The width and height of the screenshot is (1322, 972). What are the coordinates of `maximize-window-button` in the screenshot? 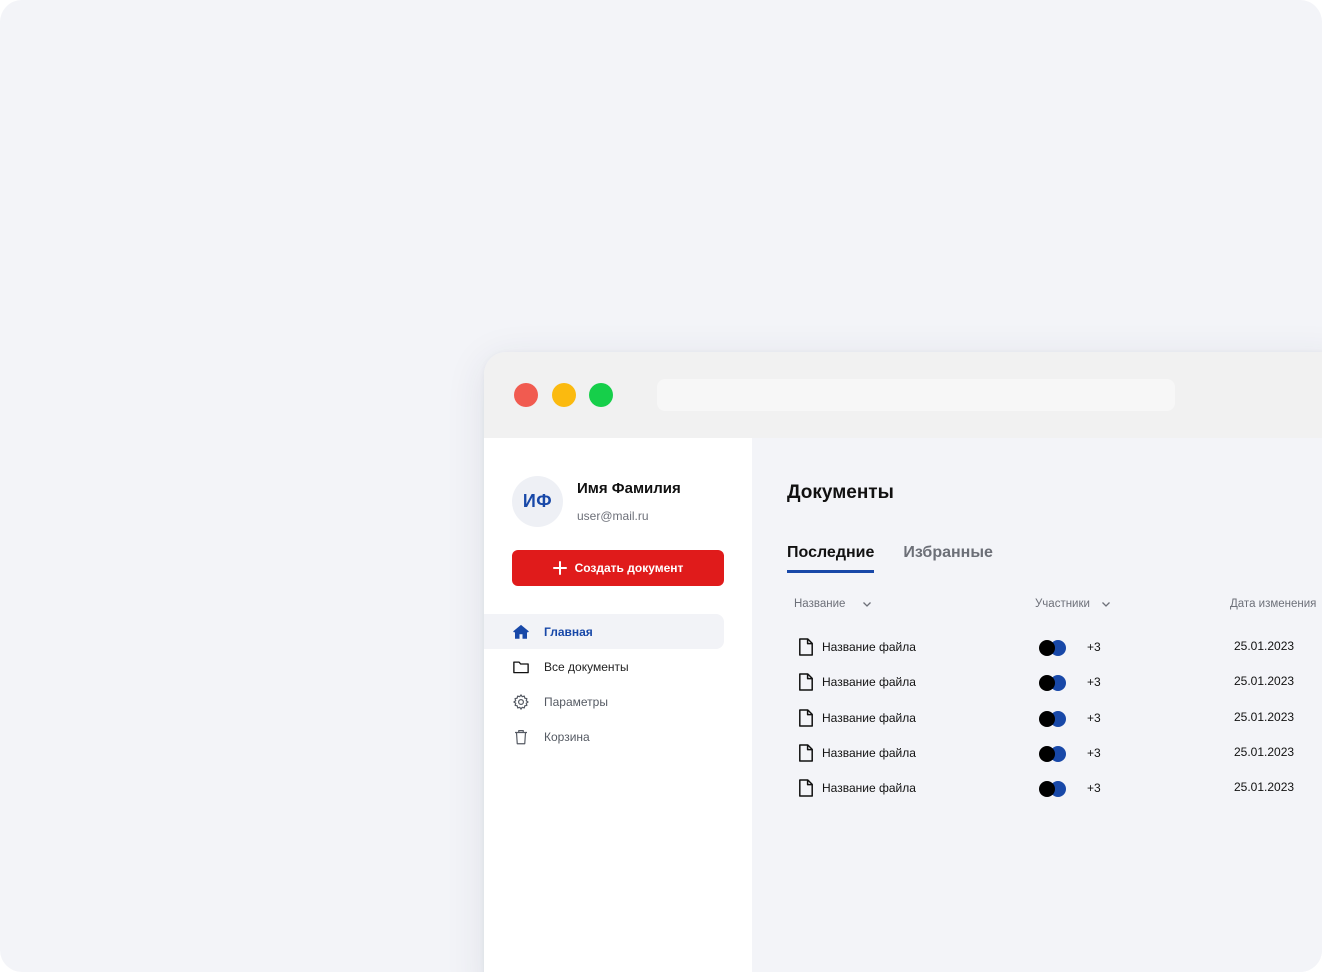 It's located at (601, 395).